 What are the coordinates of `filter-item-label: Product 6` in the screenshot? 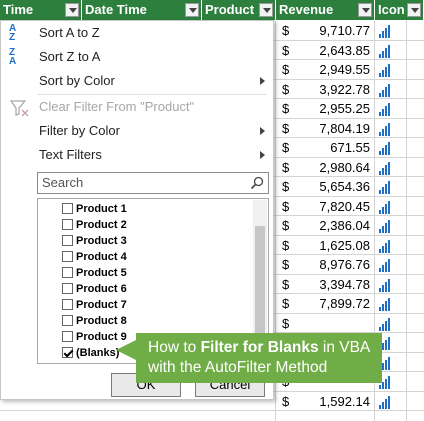 It's located at (101, 289).